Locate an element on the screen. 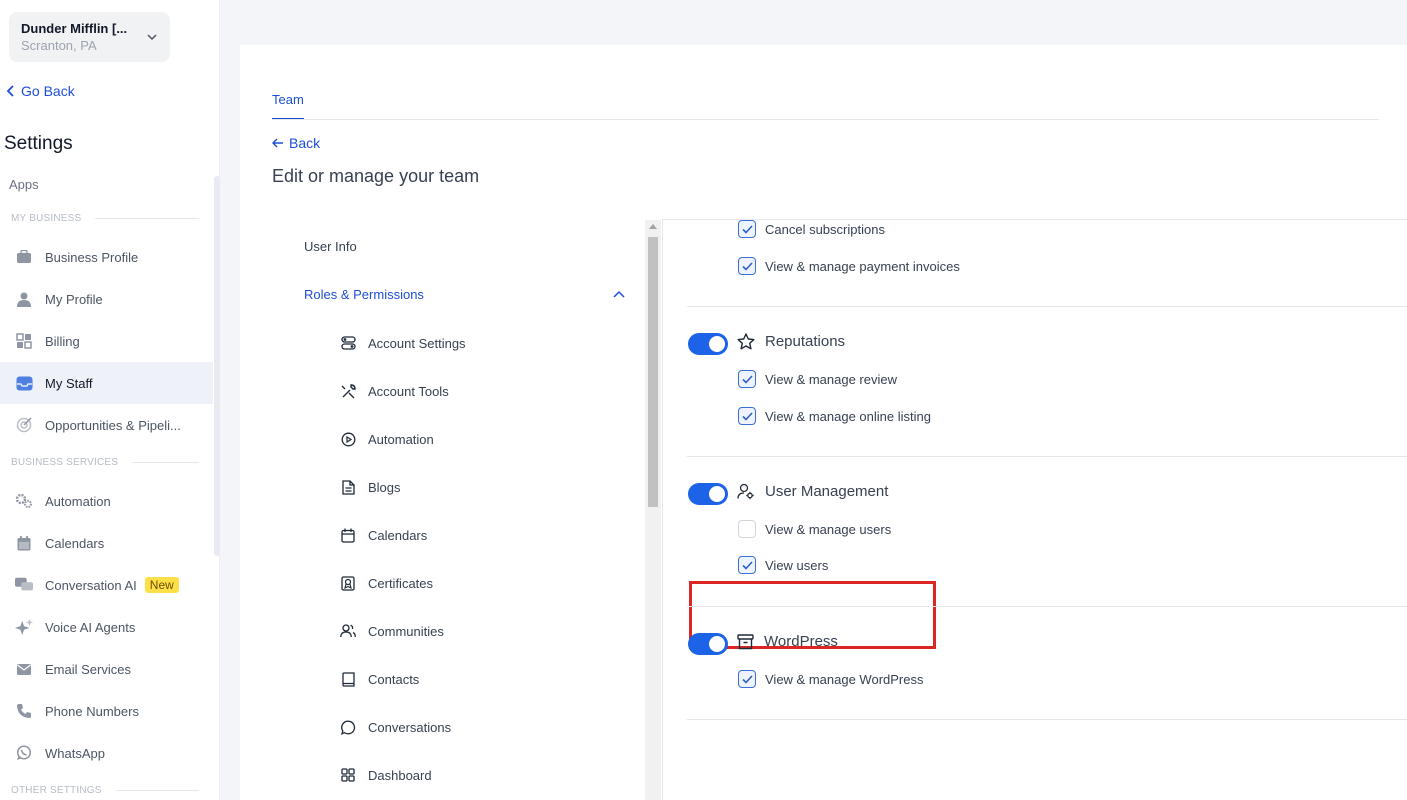 The image size is (1407, 800). scroll-up-arrow-icon is located at coordinates (653, 226).